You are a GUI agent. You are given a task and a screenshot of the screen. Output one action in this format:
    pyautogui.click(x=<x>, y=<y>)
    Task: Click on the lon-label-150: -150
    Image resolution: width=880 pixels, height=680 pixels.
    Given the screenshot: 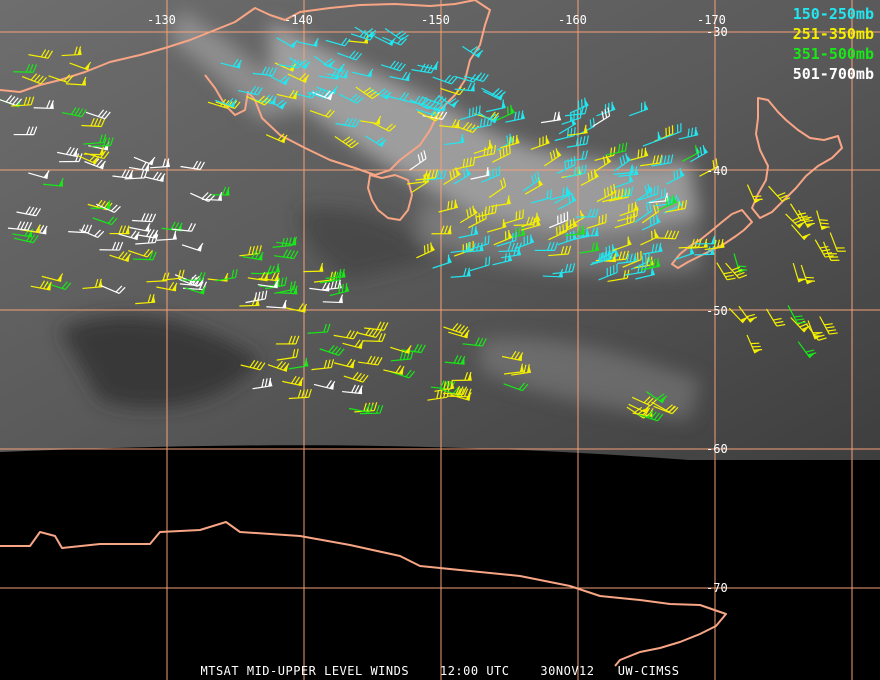 What is the action you would take?
    pyautogui.click(x=435, y=20)
    